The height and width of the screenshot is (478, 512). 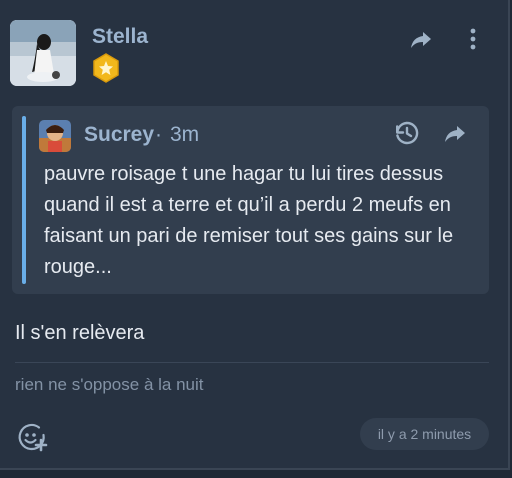 What do you see at coordinates (185, 134) in the screenshot?
I see `quoted-time: 3m` at bounding box center [185, 134].